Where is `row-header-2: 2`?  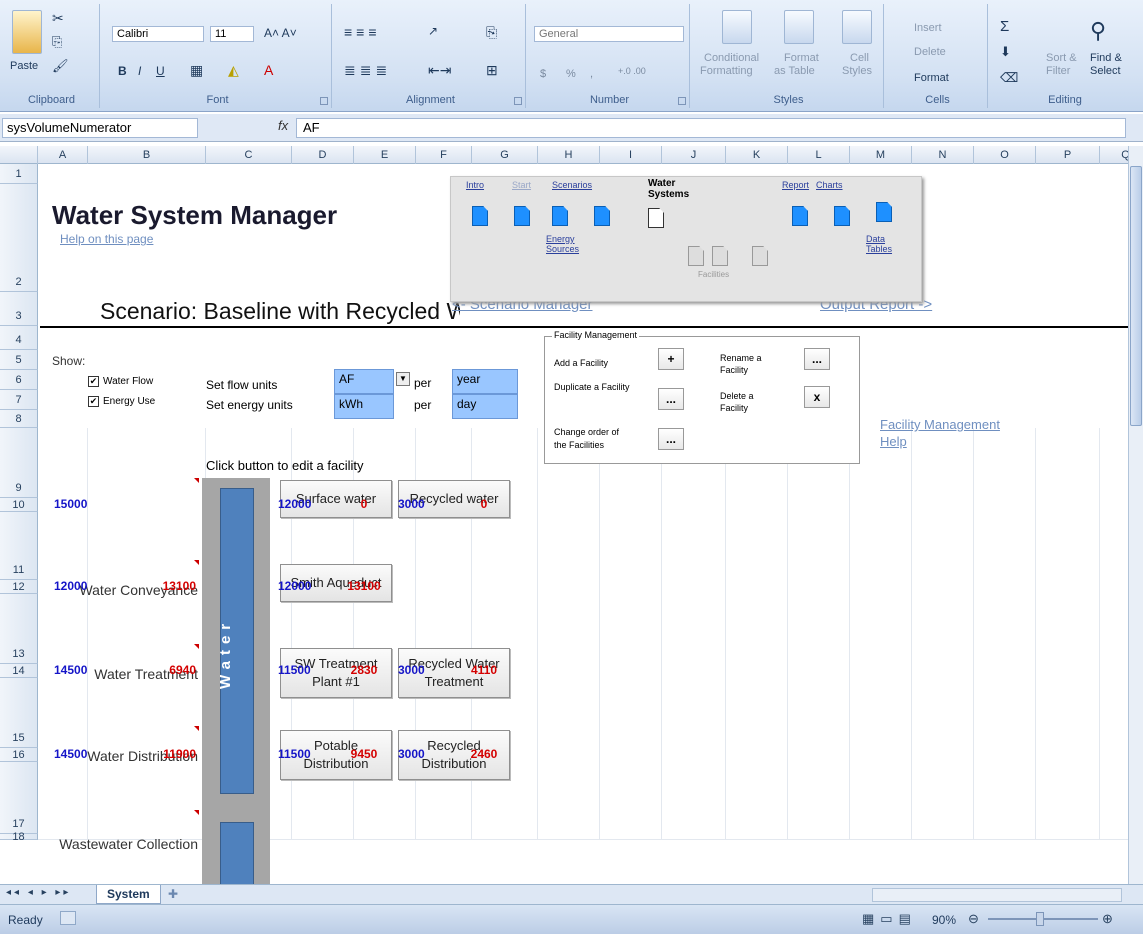
row-header-2: 2 is located at coordinates (19, 238).